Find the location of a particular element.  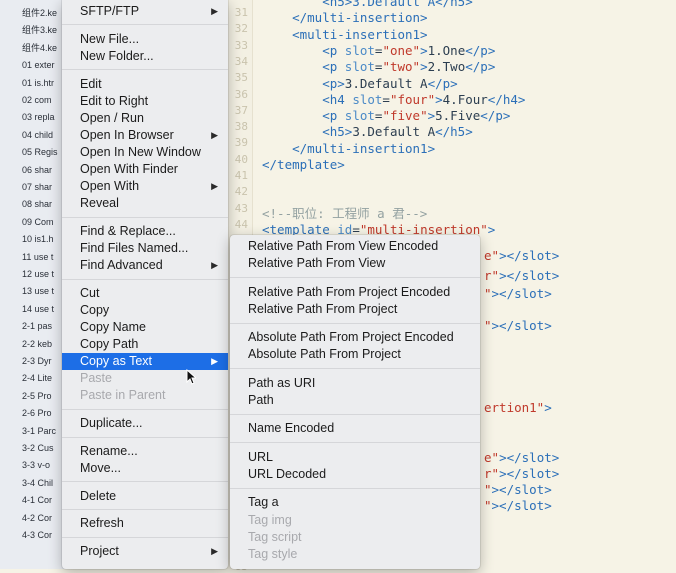

menu-item-edit-to-right: Edit to Right is located at coordinates (145, 101).